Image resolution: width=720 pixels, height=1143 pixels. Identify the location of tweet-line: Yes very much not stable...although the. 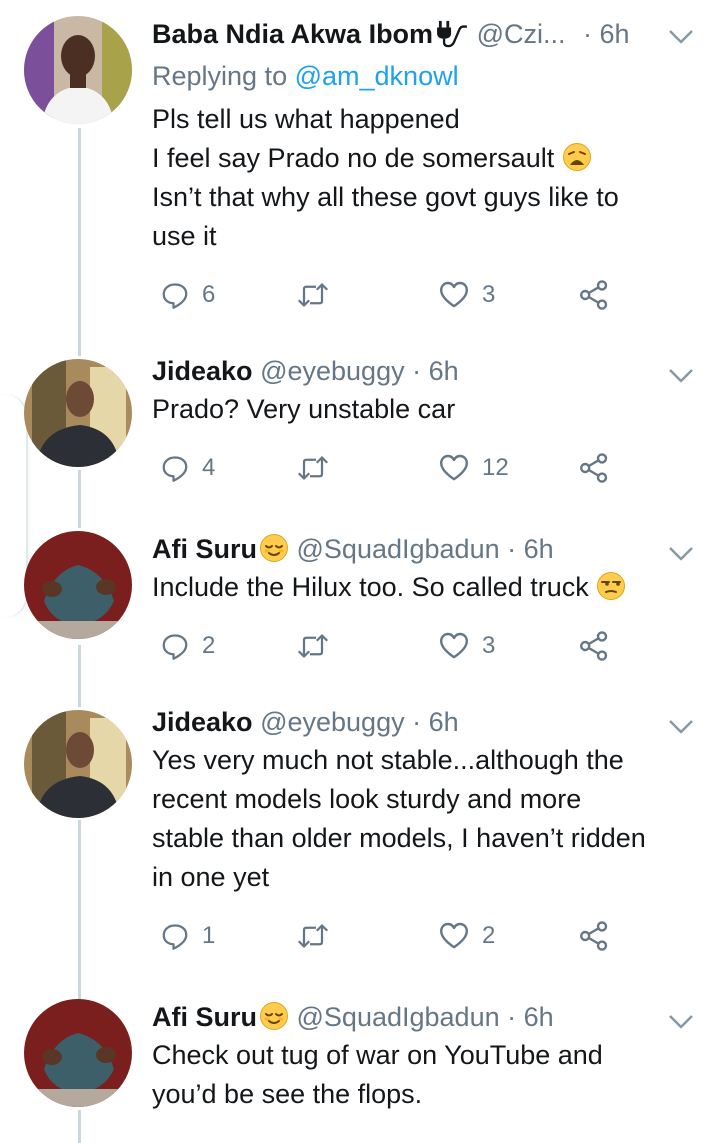
(388, 760).